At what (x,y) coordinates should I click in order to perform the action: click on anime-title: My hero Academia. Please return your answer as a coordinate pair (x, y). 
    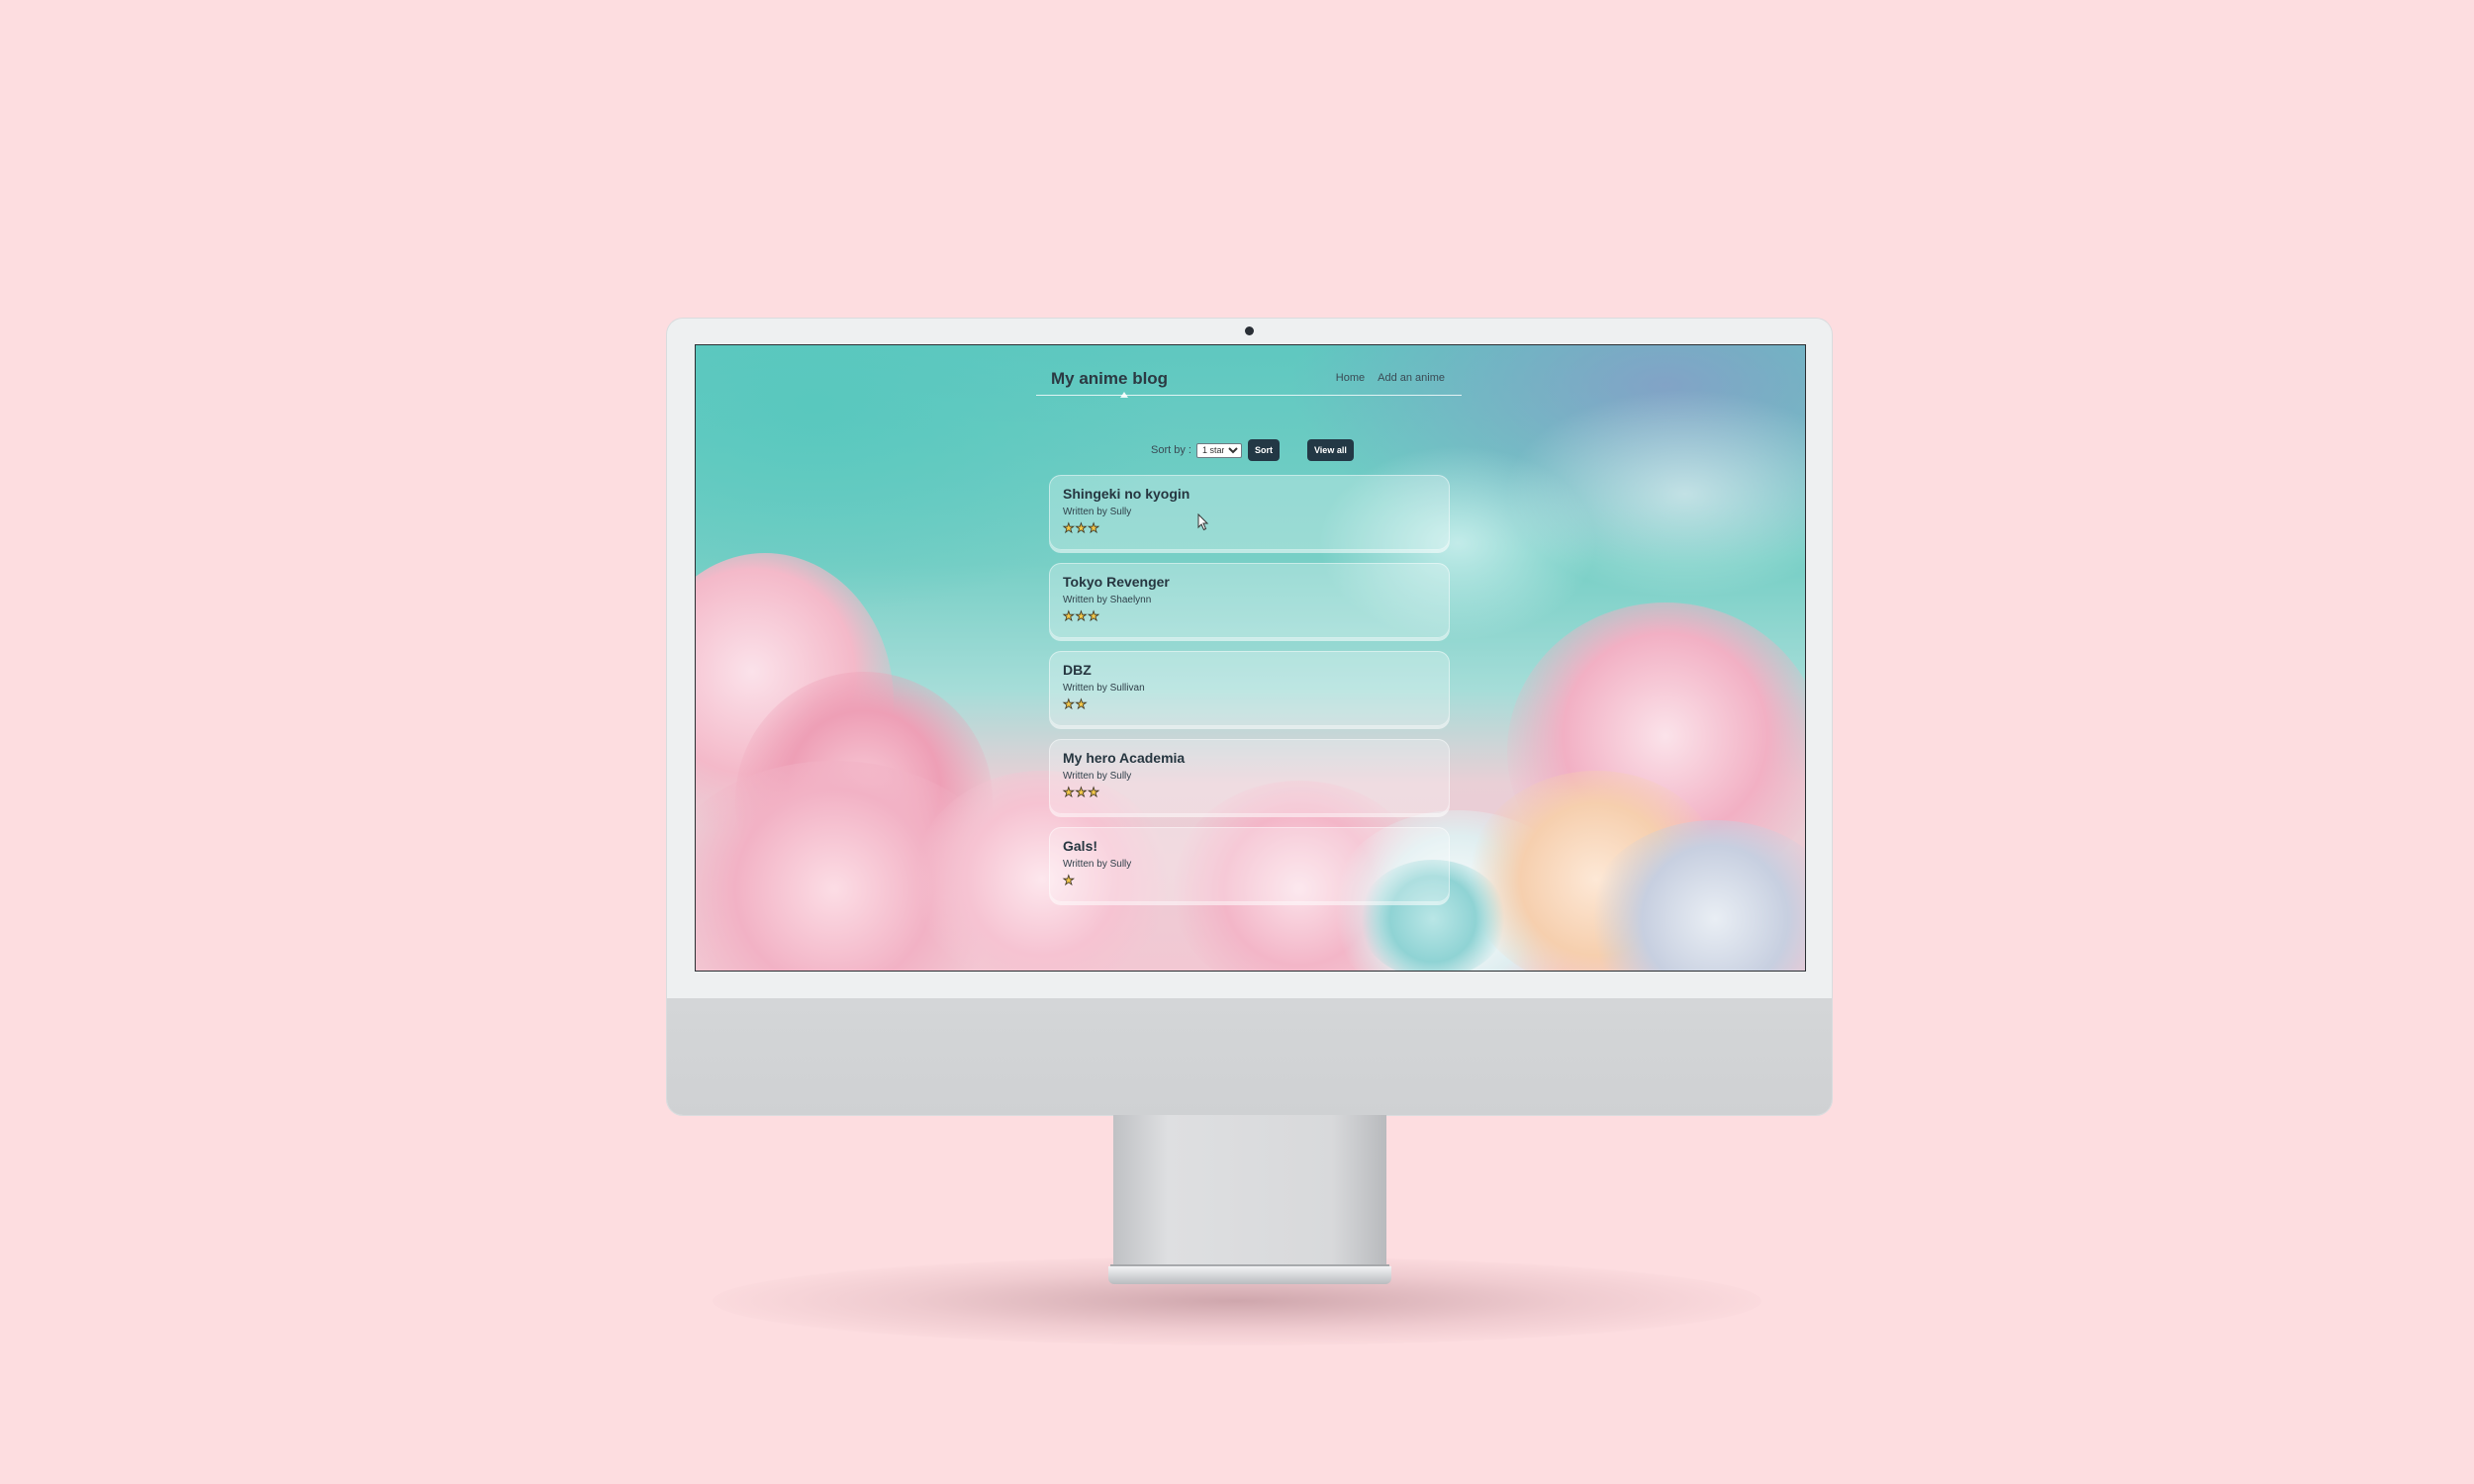
    Looking at the image, I should click on (1124, 758).